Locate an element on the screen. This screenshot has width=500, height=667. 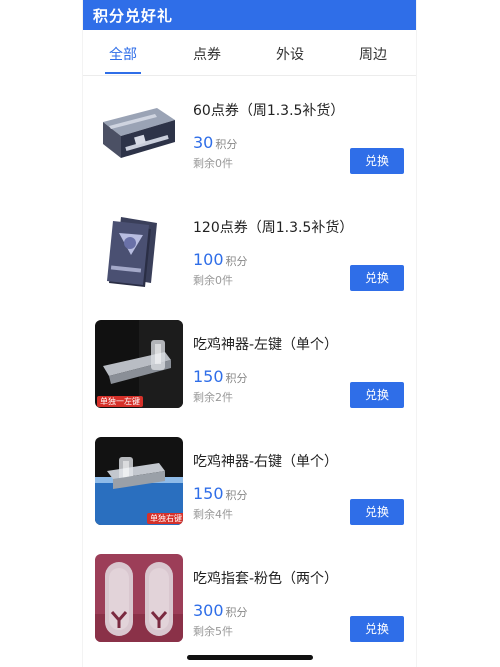
page-title: 积分兑好礼 is located at coordinates (133, 16).